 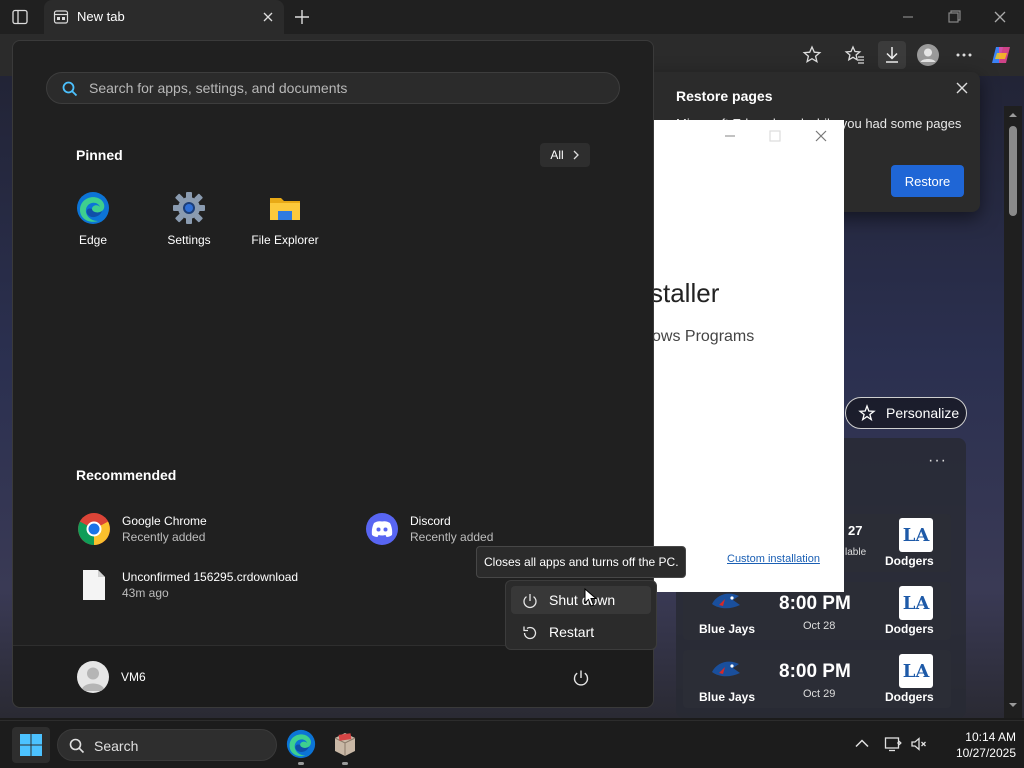 What do you see at coordinates (20, 17) in the screenshot?
I see `sidebar-toggle-icon` at bounding box center [20, 17].